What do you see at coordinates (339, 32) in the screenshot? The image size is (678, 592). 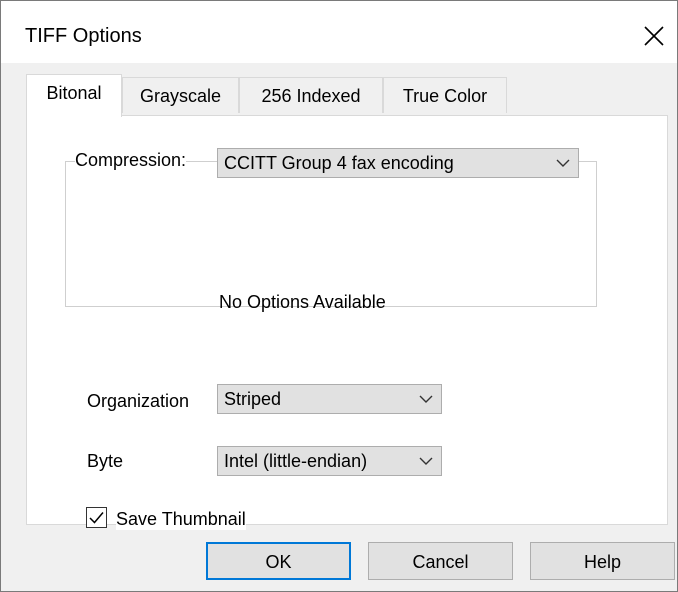 I see `title-bar: TIFF Options` at bounding box center [339, 32].